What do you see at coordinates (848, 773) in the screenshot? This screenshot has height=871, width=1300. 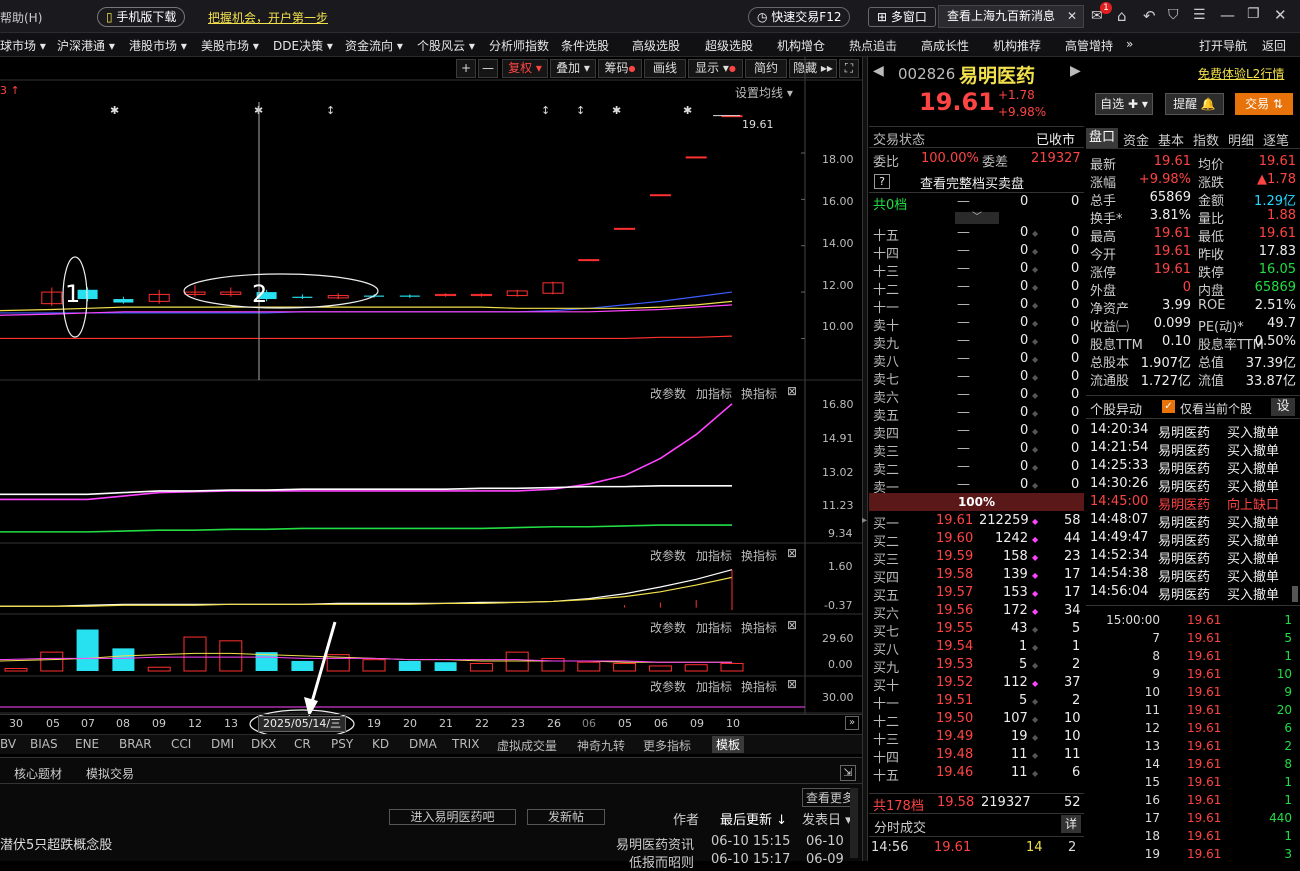 I see `collapse-icon: ⇲` at bounding box center [848, 773].